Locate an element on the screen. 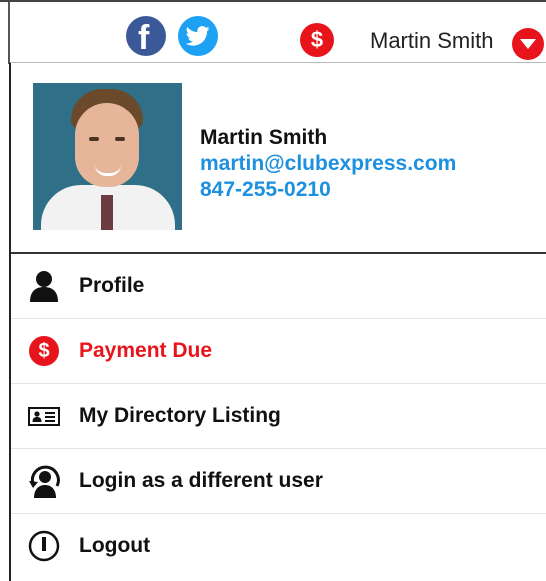 The image size is (546, 581). dollar-glyph: $ is located at coordinates (44, 351).